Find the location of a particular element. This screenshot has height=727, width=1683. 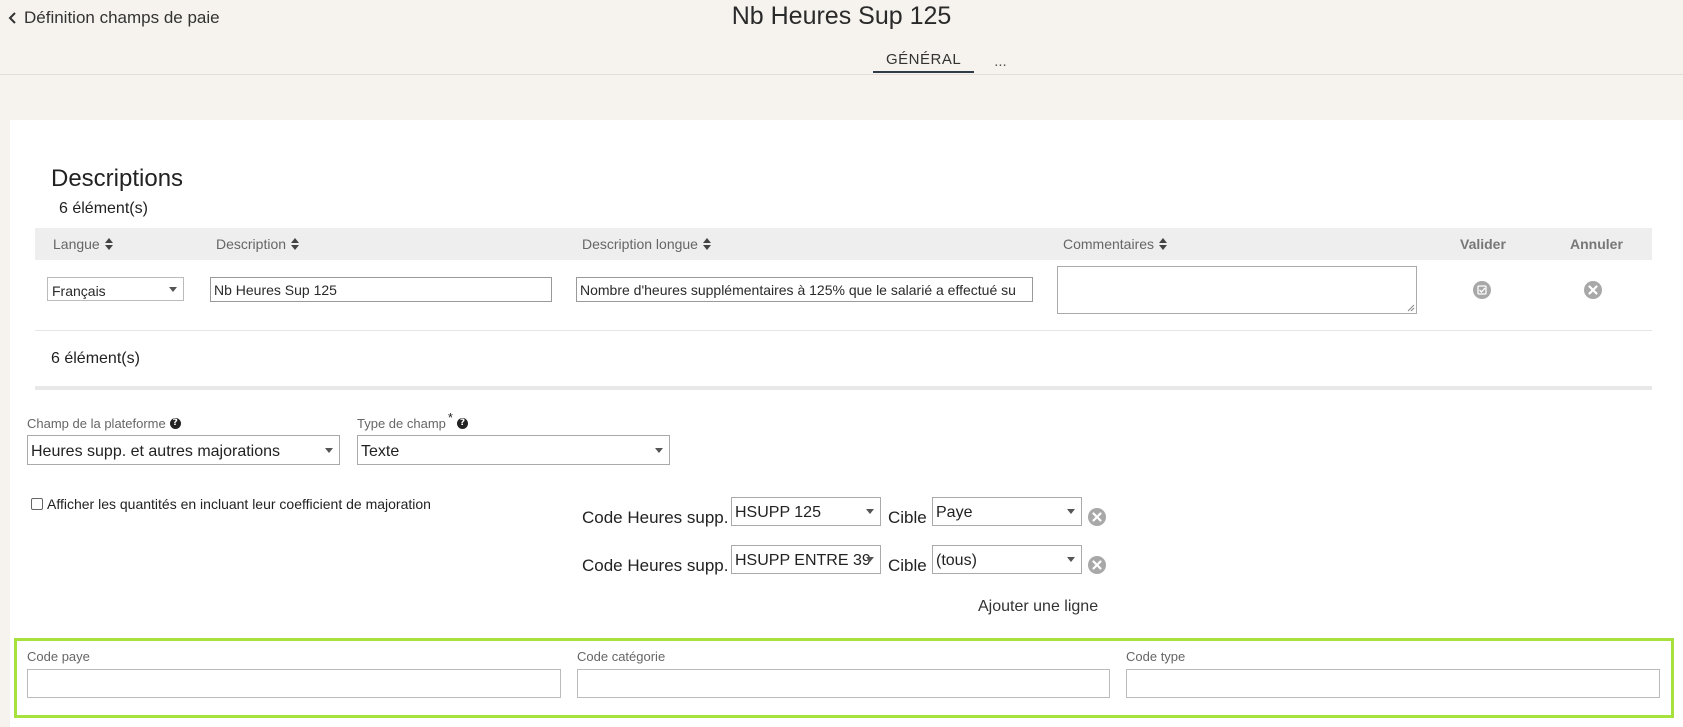

page-title: Nb Heures Sup 125 is located at coordinates (841, 16).